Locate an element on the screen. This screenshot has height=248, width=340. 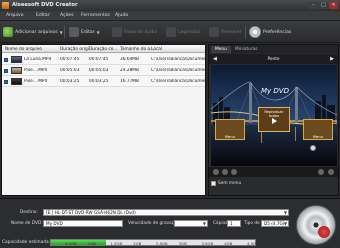
audio-track-button: Faixa de áudio is located at coordinates (134, 32).